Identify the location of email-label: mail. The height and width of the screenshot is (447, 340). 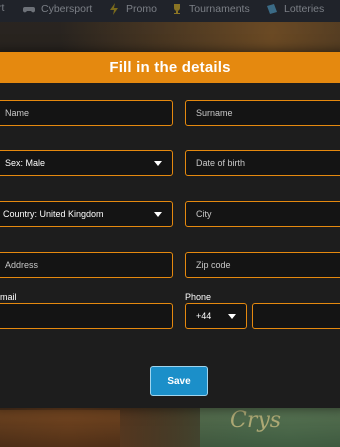
(8, 297).